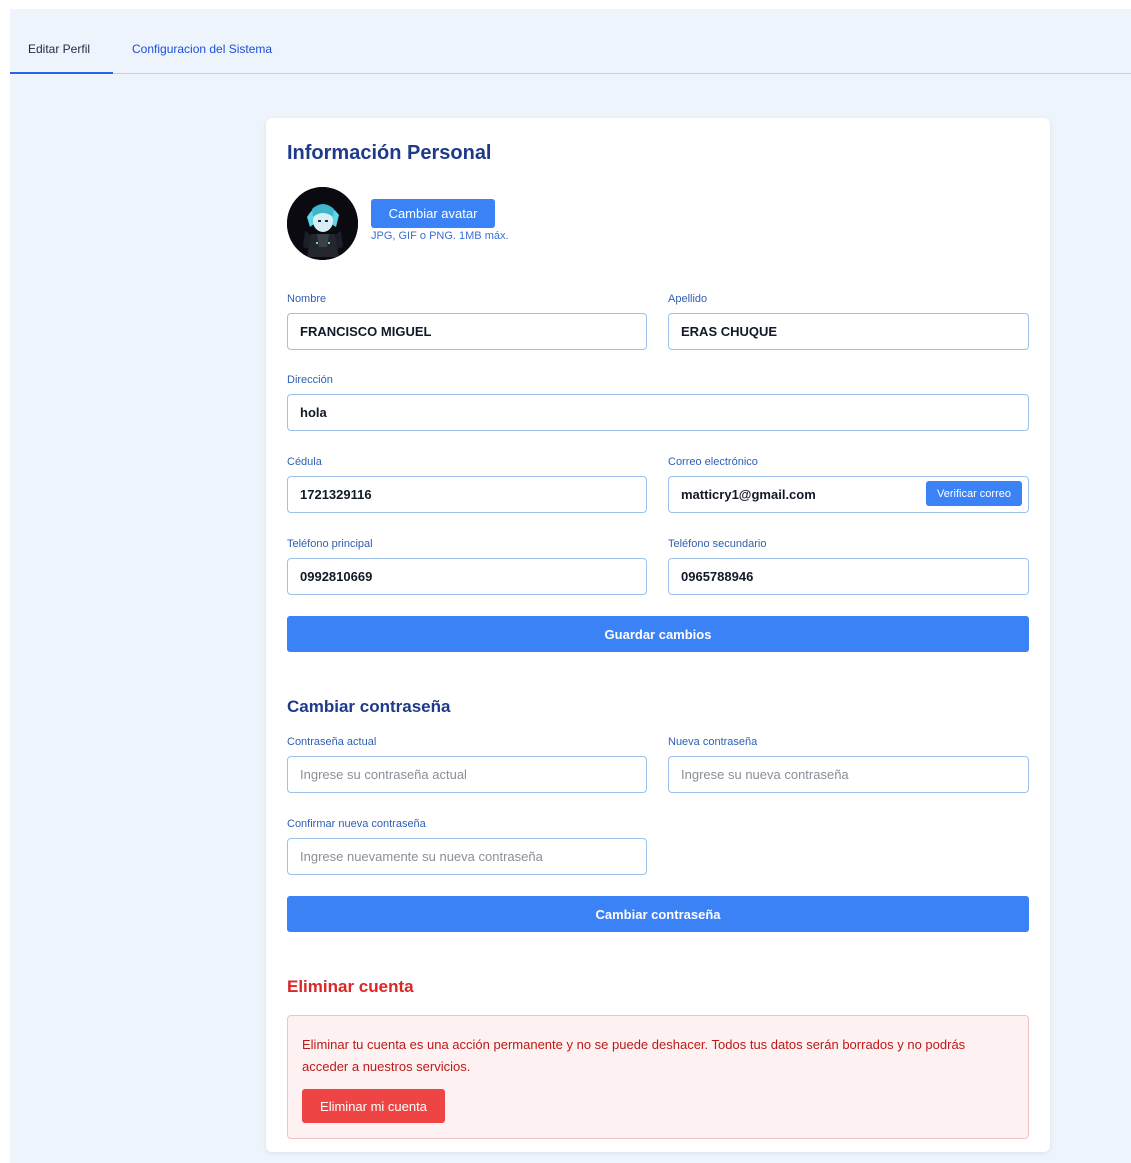 The height and width of the screenshot is (1163, 1131). What do you see at coordinates (688, 299) in the screenshot?
I see `apellido-label: Apellido` at bounding box center [688, 299].